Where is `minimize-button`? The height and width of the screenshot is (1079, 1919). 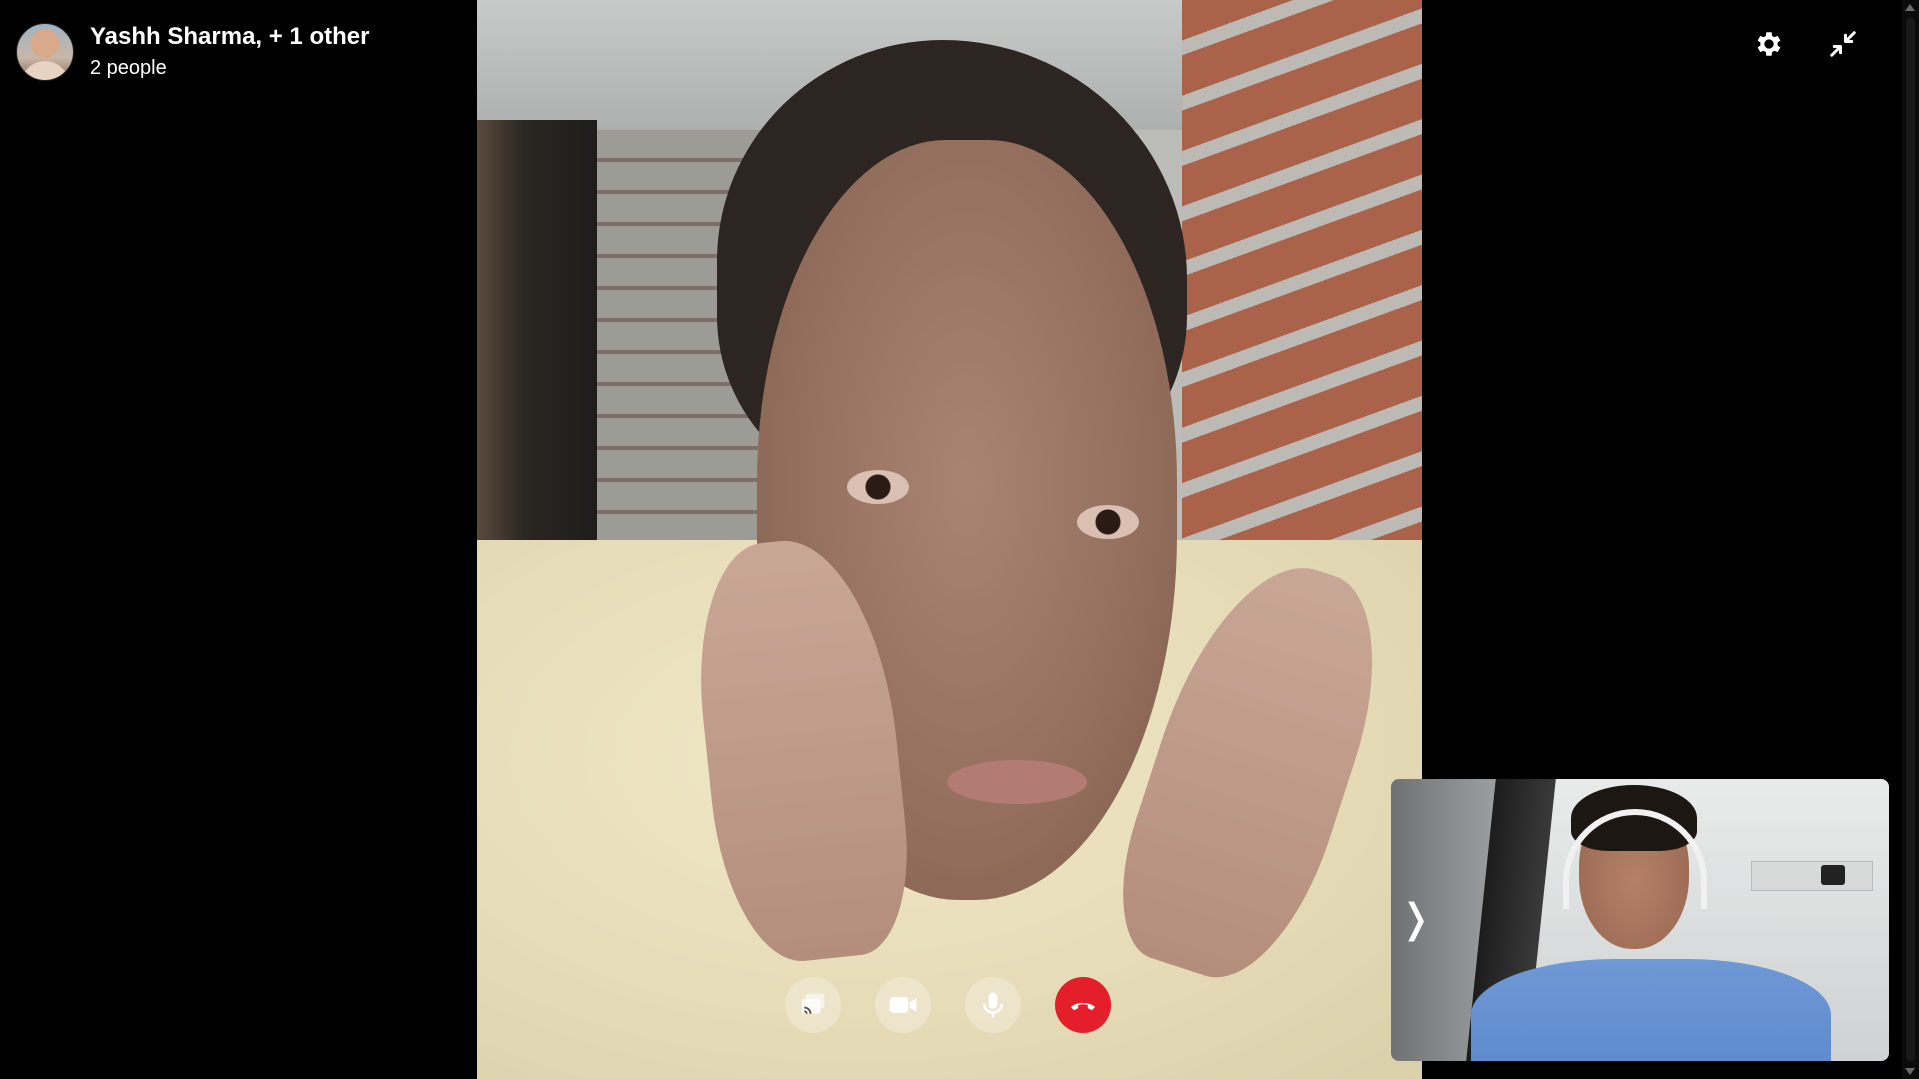
minimize-button is located at coordinates (1843, 44).